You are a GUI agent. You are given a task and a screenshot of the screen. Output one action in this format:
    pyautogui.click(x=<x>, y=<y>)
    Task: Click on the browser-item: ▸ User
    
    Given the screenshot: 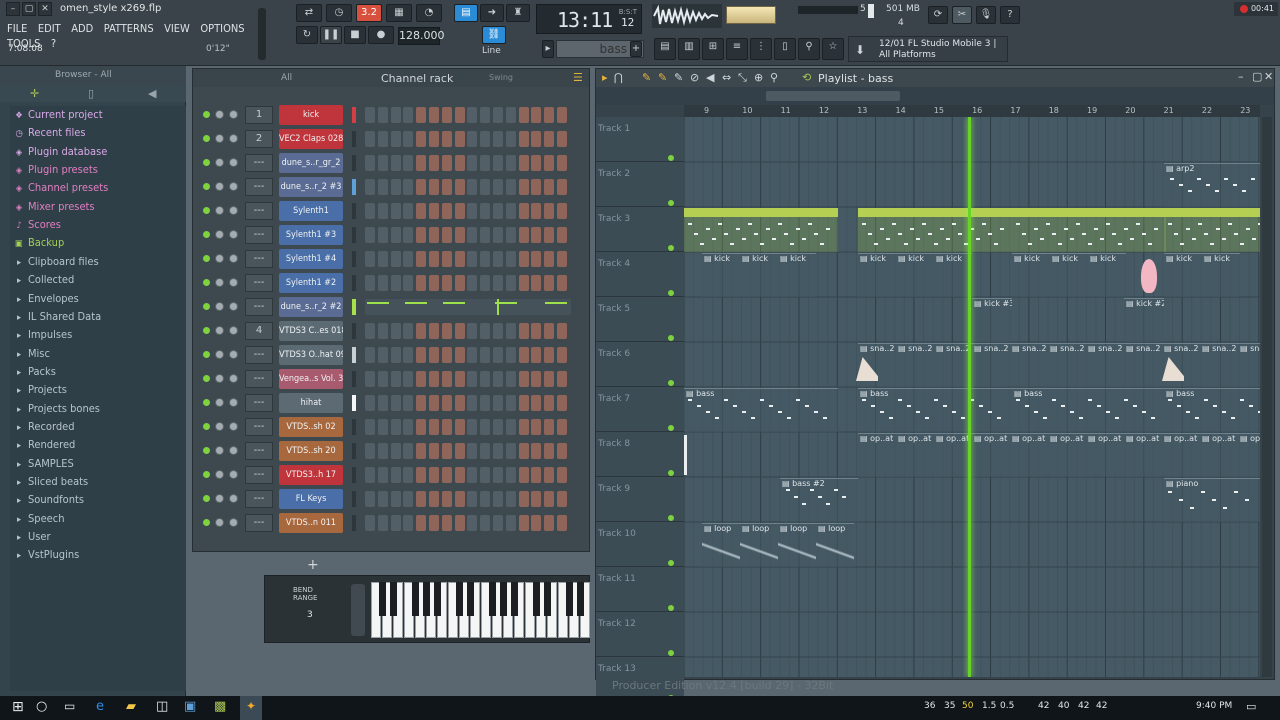 What is the action you would take?
    pyautogui.click(x=32, y=539)
    